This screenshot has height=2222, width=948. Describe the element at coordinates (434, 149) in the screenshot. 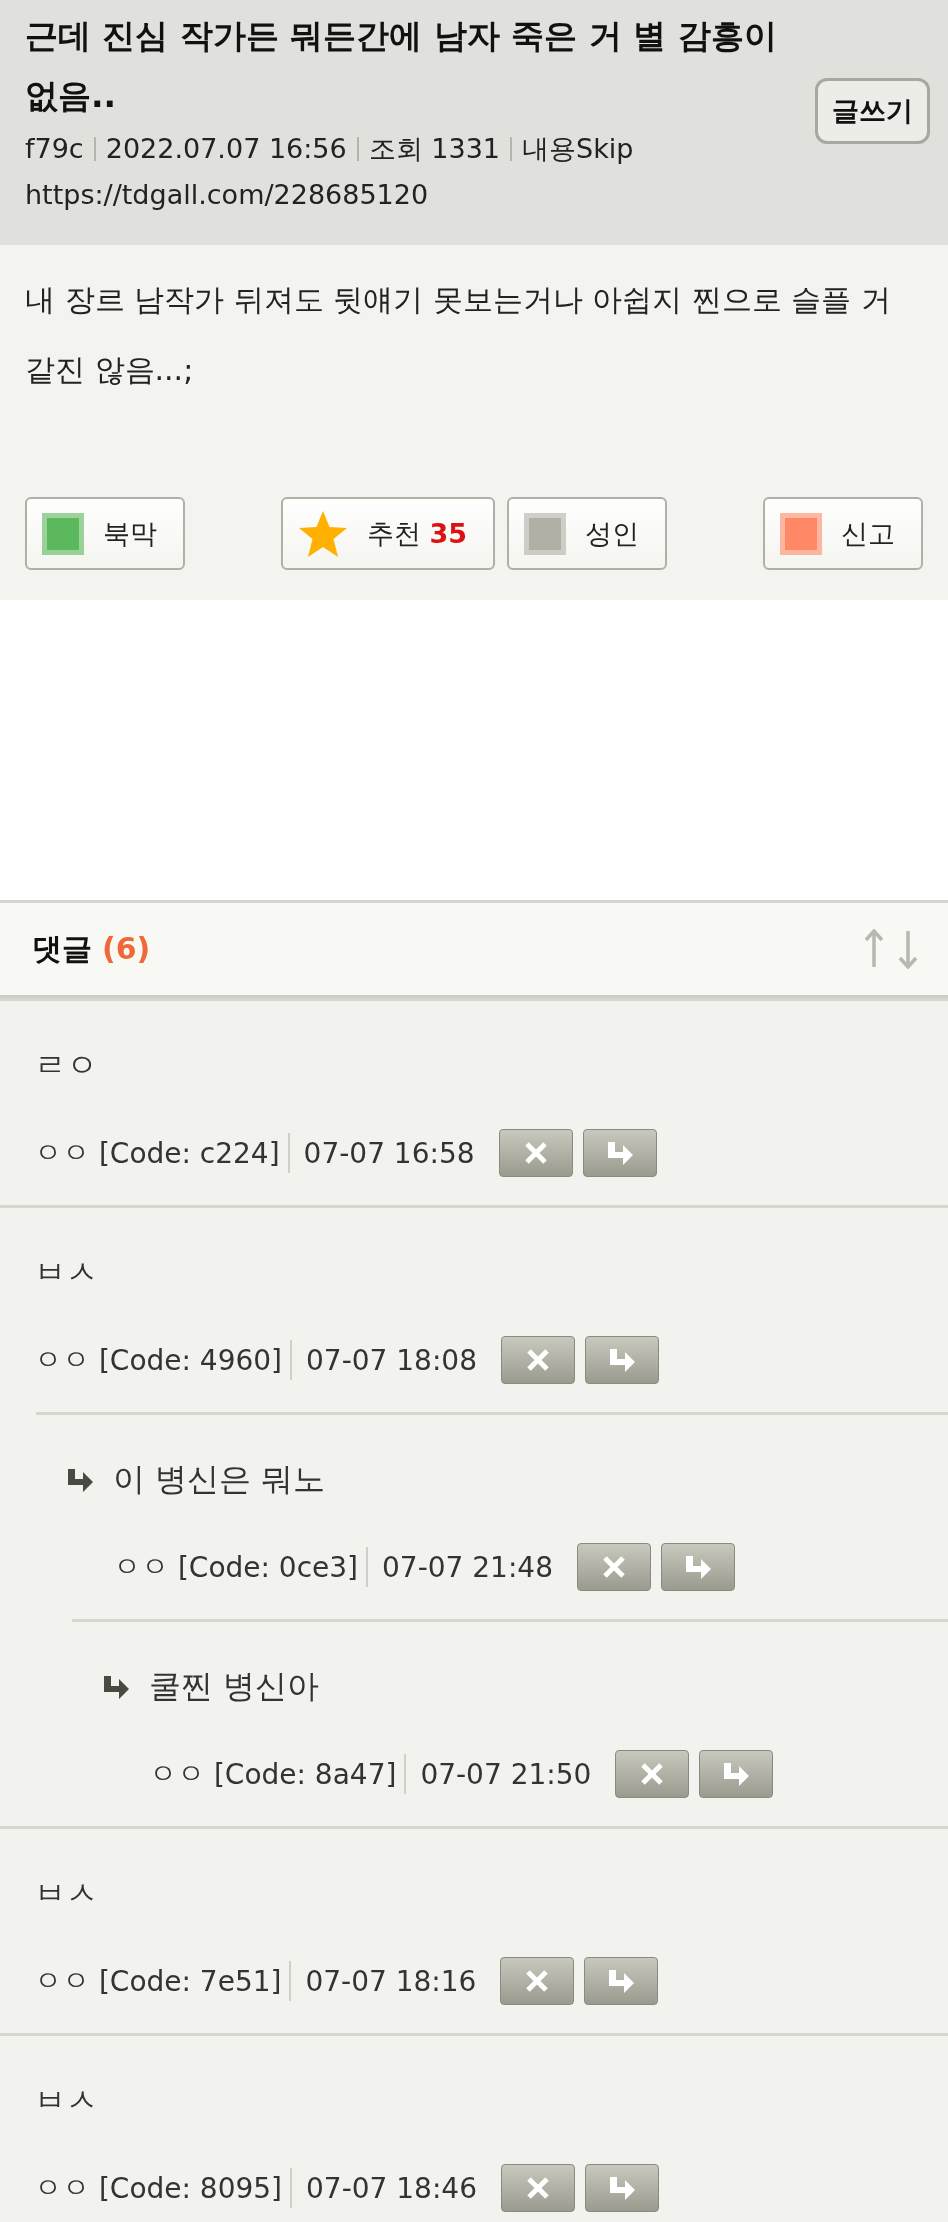

I see `post-meta: 조회 1331` at that location.